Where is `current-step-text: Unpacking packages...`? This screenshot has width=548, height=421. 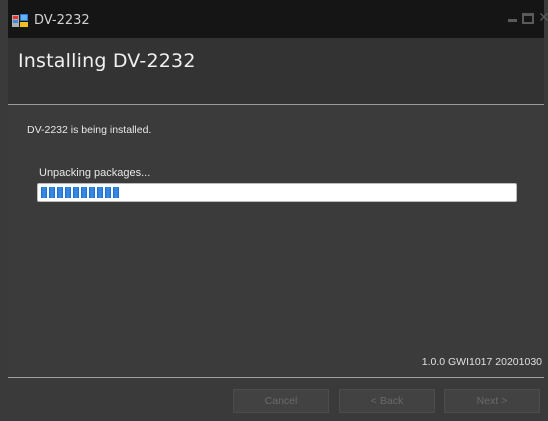 current-step-text: Unpacking packages... is located at coordinates (95, 173).